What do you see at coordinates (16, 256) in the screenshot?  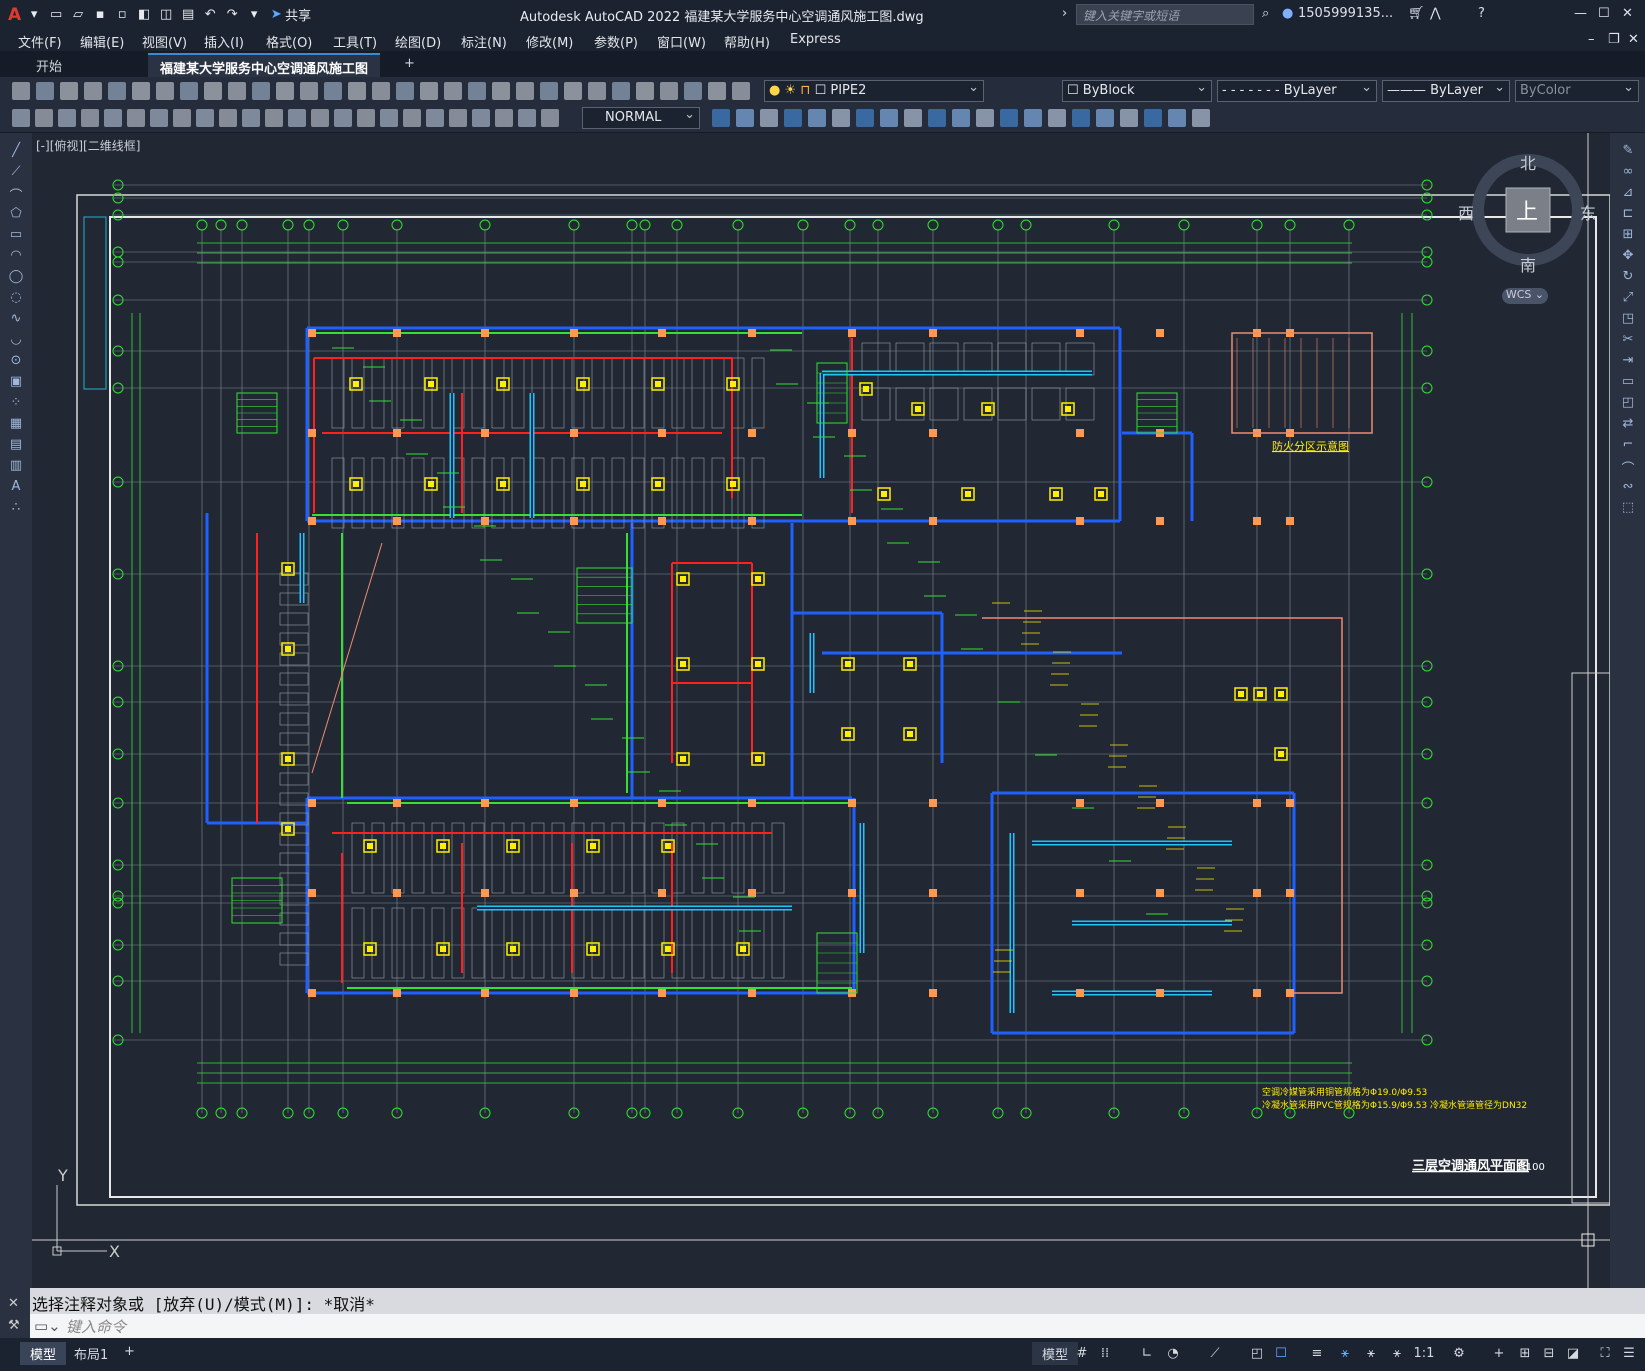 I see `draw-tool-icon-5: ◠` at bounding box center [16, 256].